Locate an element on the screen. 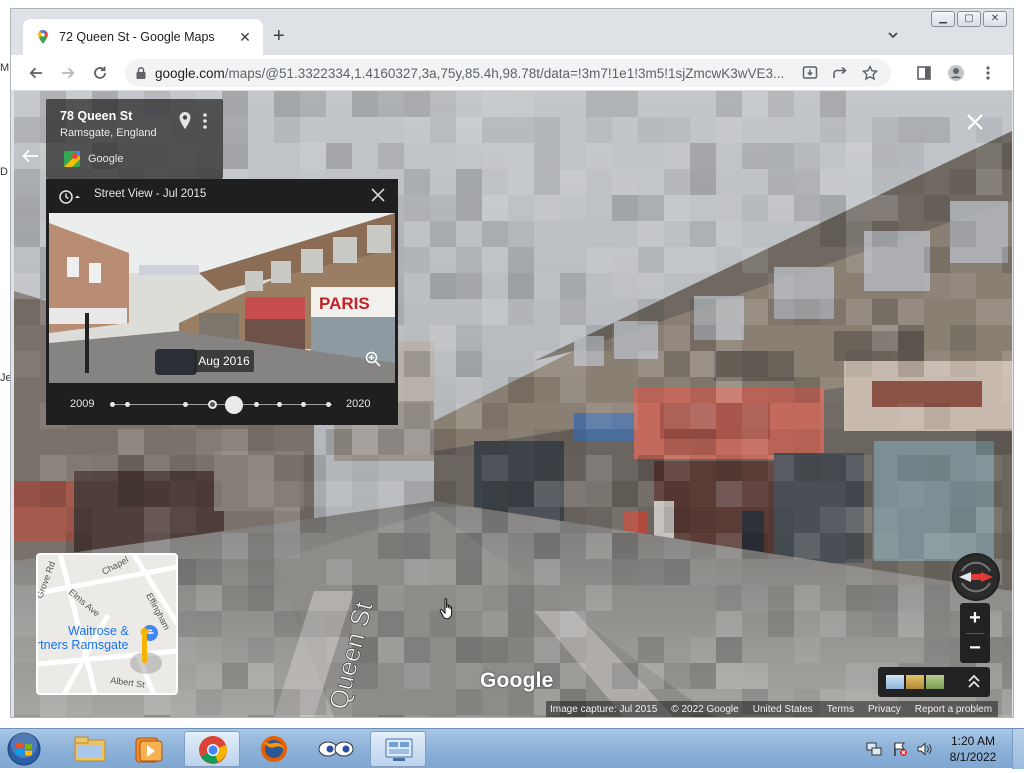 The height and width of the screenshot is (773, 1024). slider-thumb is located at coordinates (234, 405).